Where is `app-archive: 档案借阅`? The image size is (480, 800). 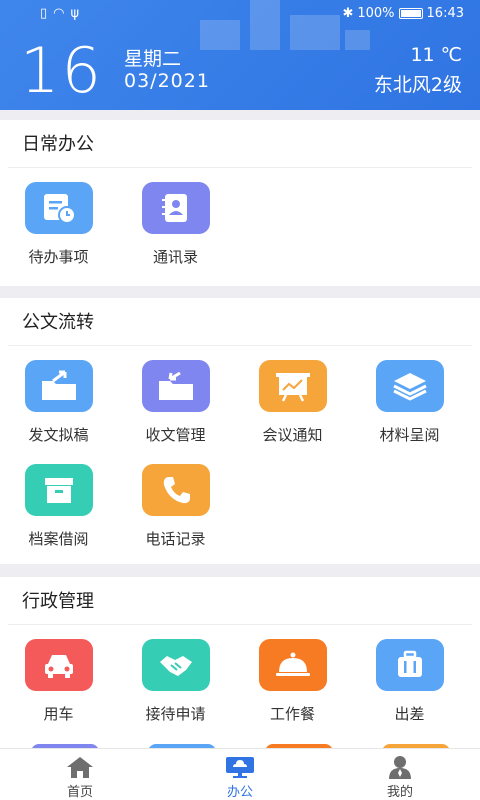 app-archive: 档案借阅 is located at coordinates (58, 516).